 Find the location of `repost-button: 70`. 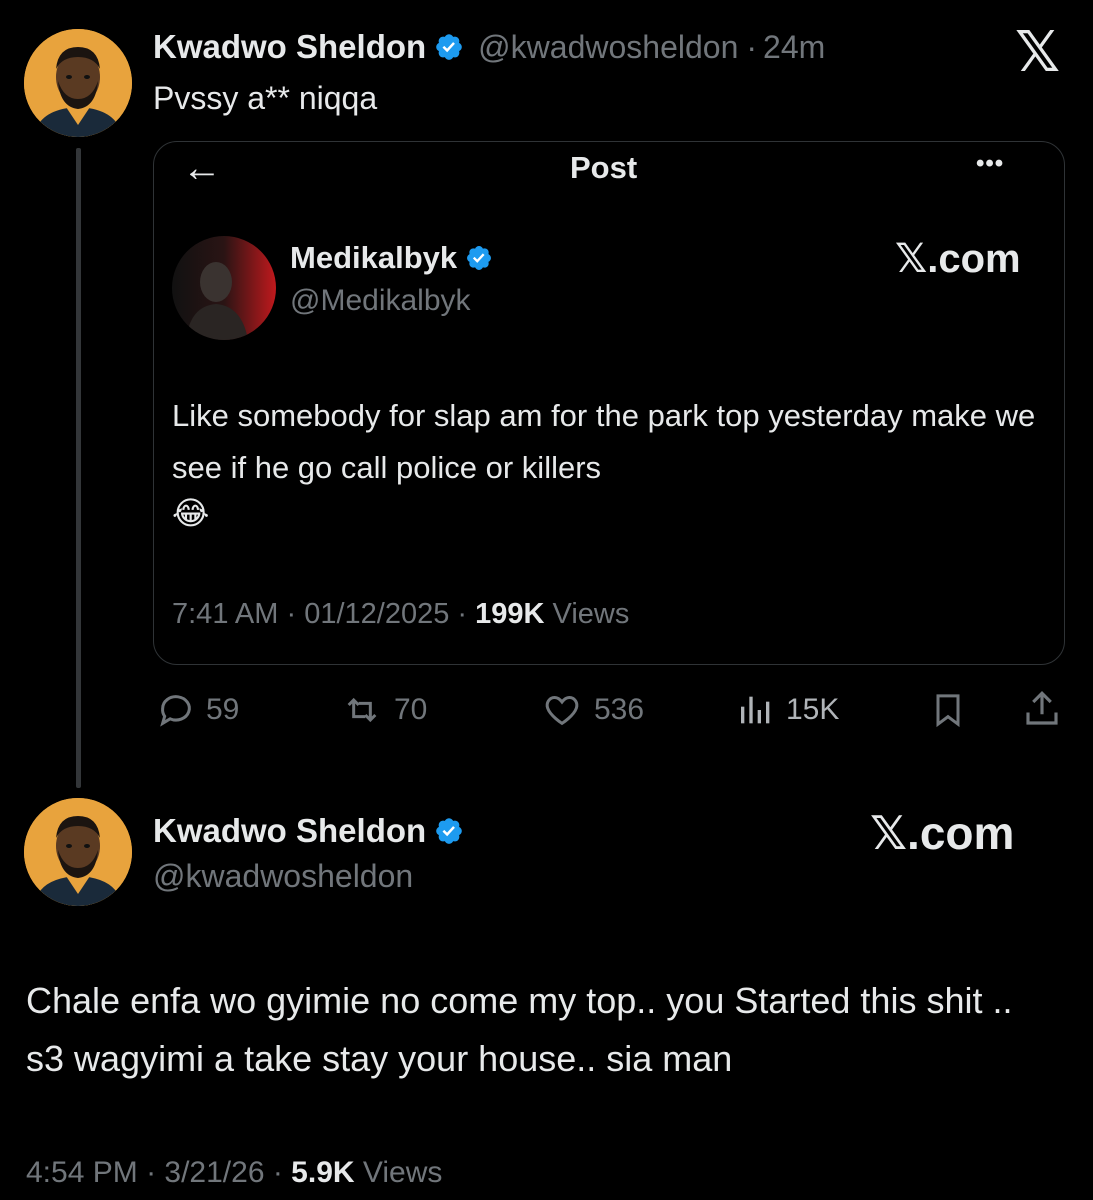

repost-button: 70 is located at coordinates (383, 710).